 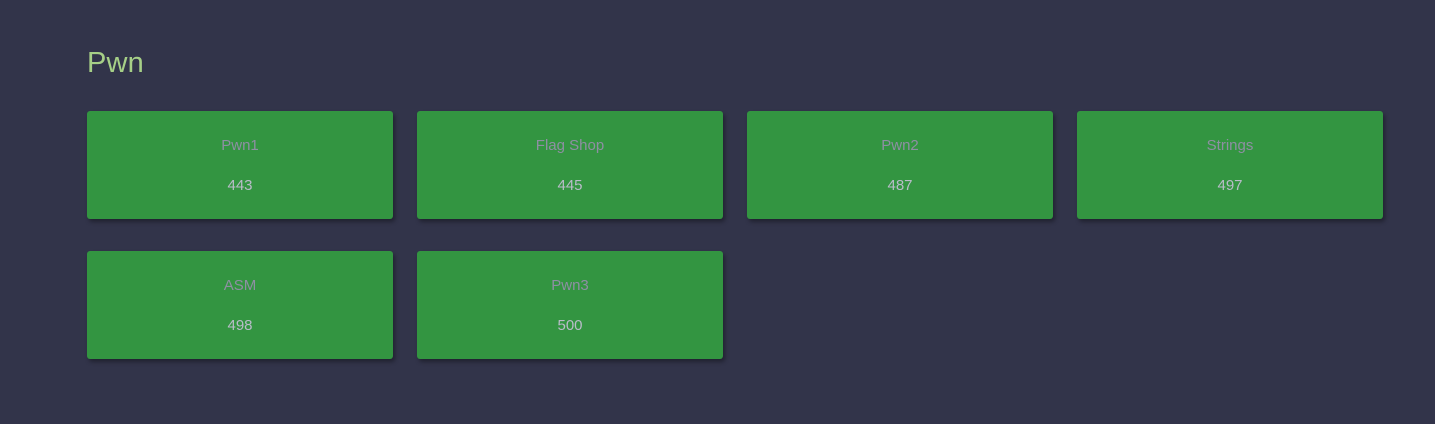 I want to click on challenge-card-flag-shop: Flag Shop 445, so click(x=570, y=165).